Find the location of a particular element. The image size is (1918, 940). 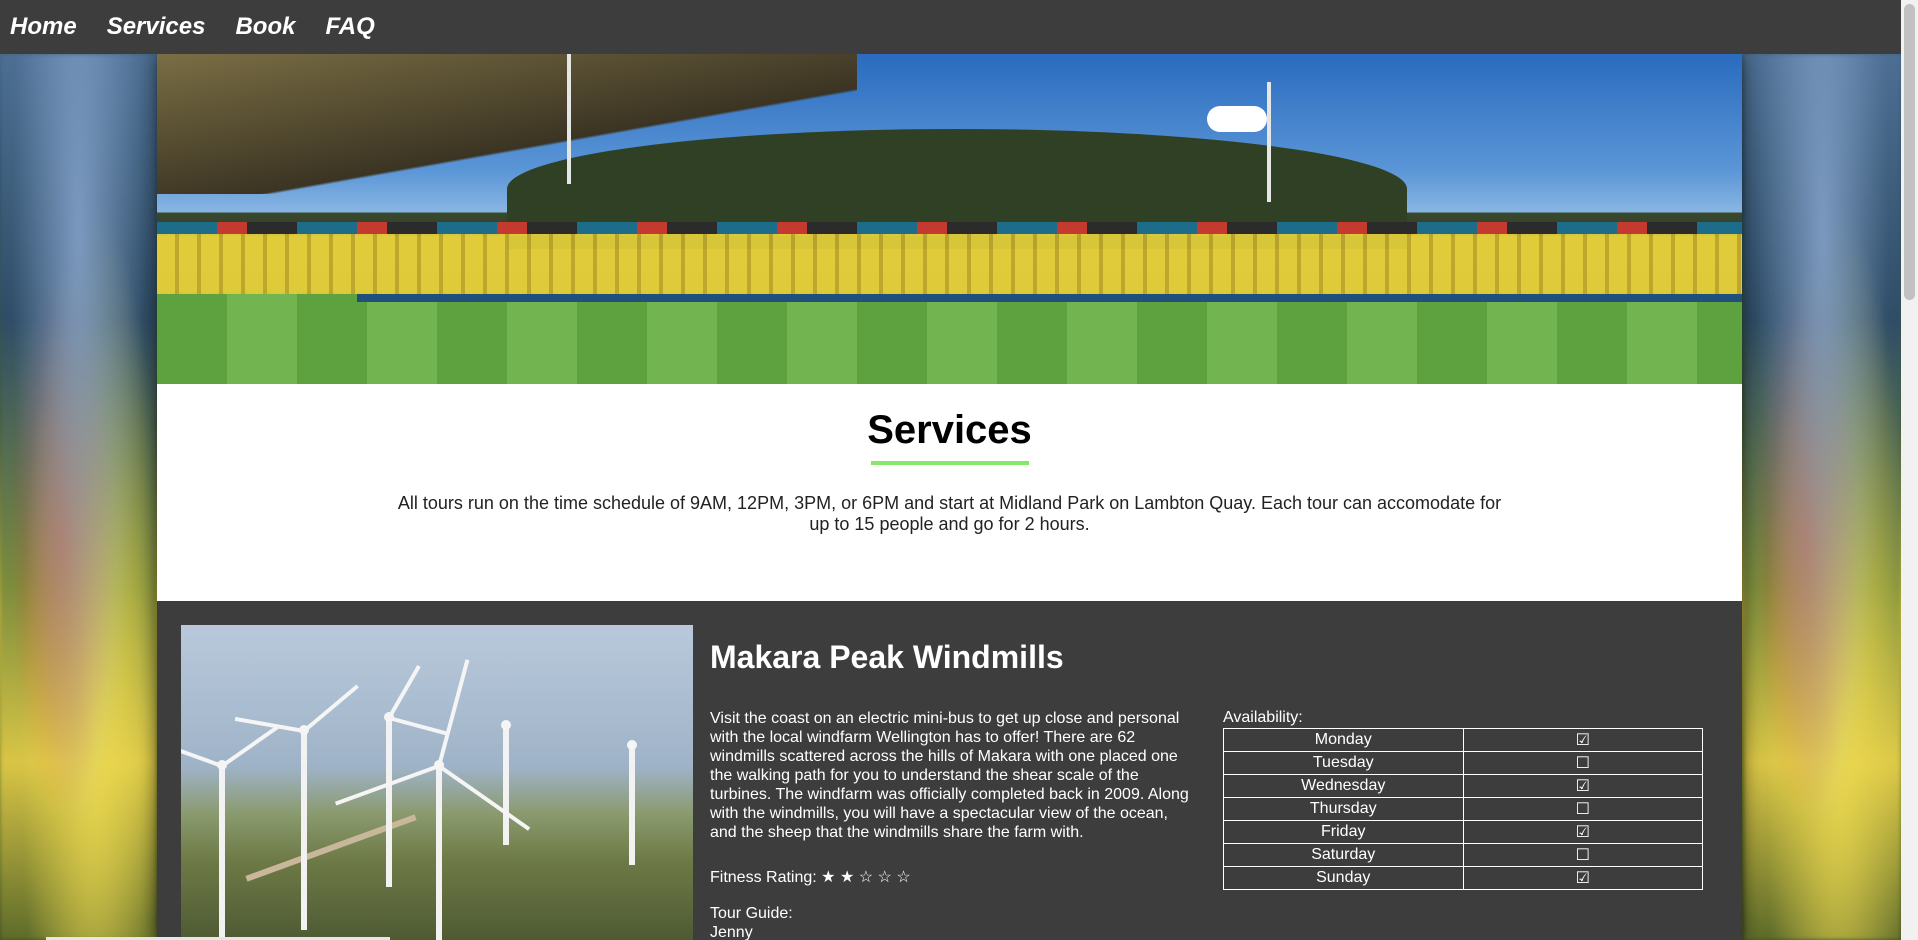

day-cell: Saturday is located at coordinates (1343, 855).